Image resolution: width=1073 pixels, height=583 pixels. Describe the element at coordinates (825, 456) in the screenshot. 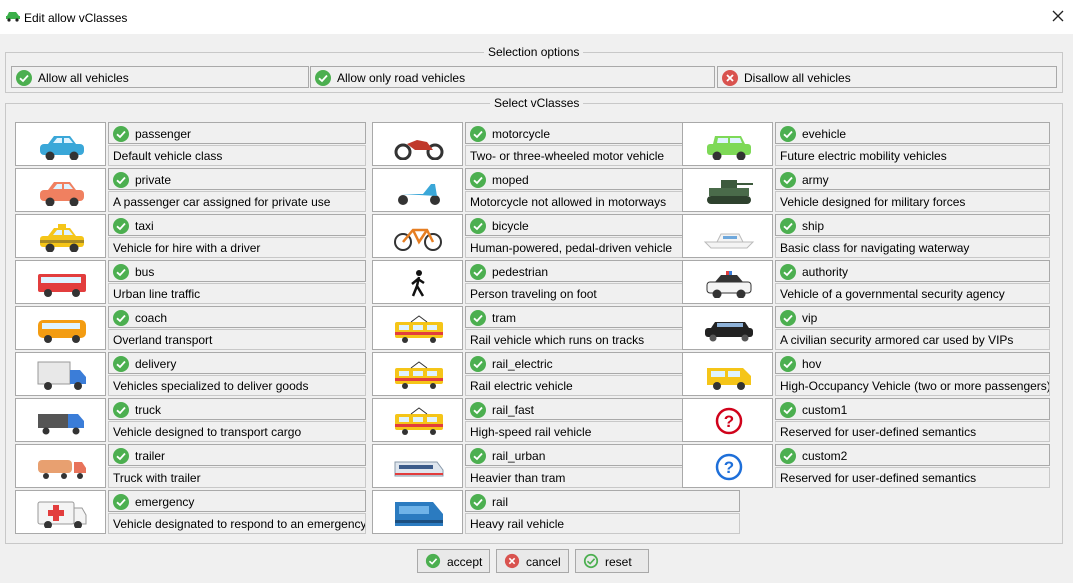

I see `vclass-name: custom2` at that location.